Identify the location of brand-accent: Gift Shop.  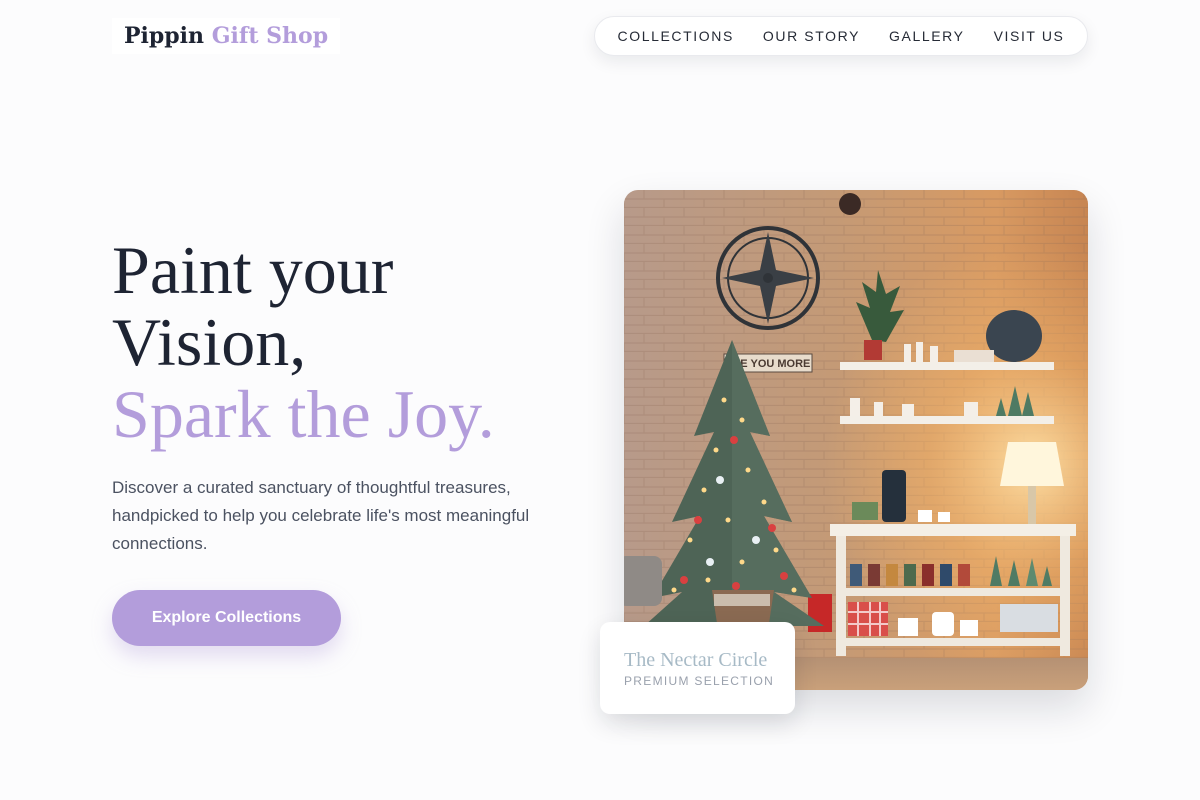
(270, 36).